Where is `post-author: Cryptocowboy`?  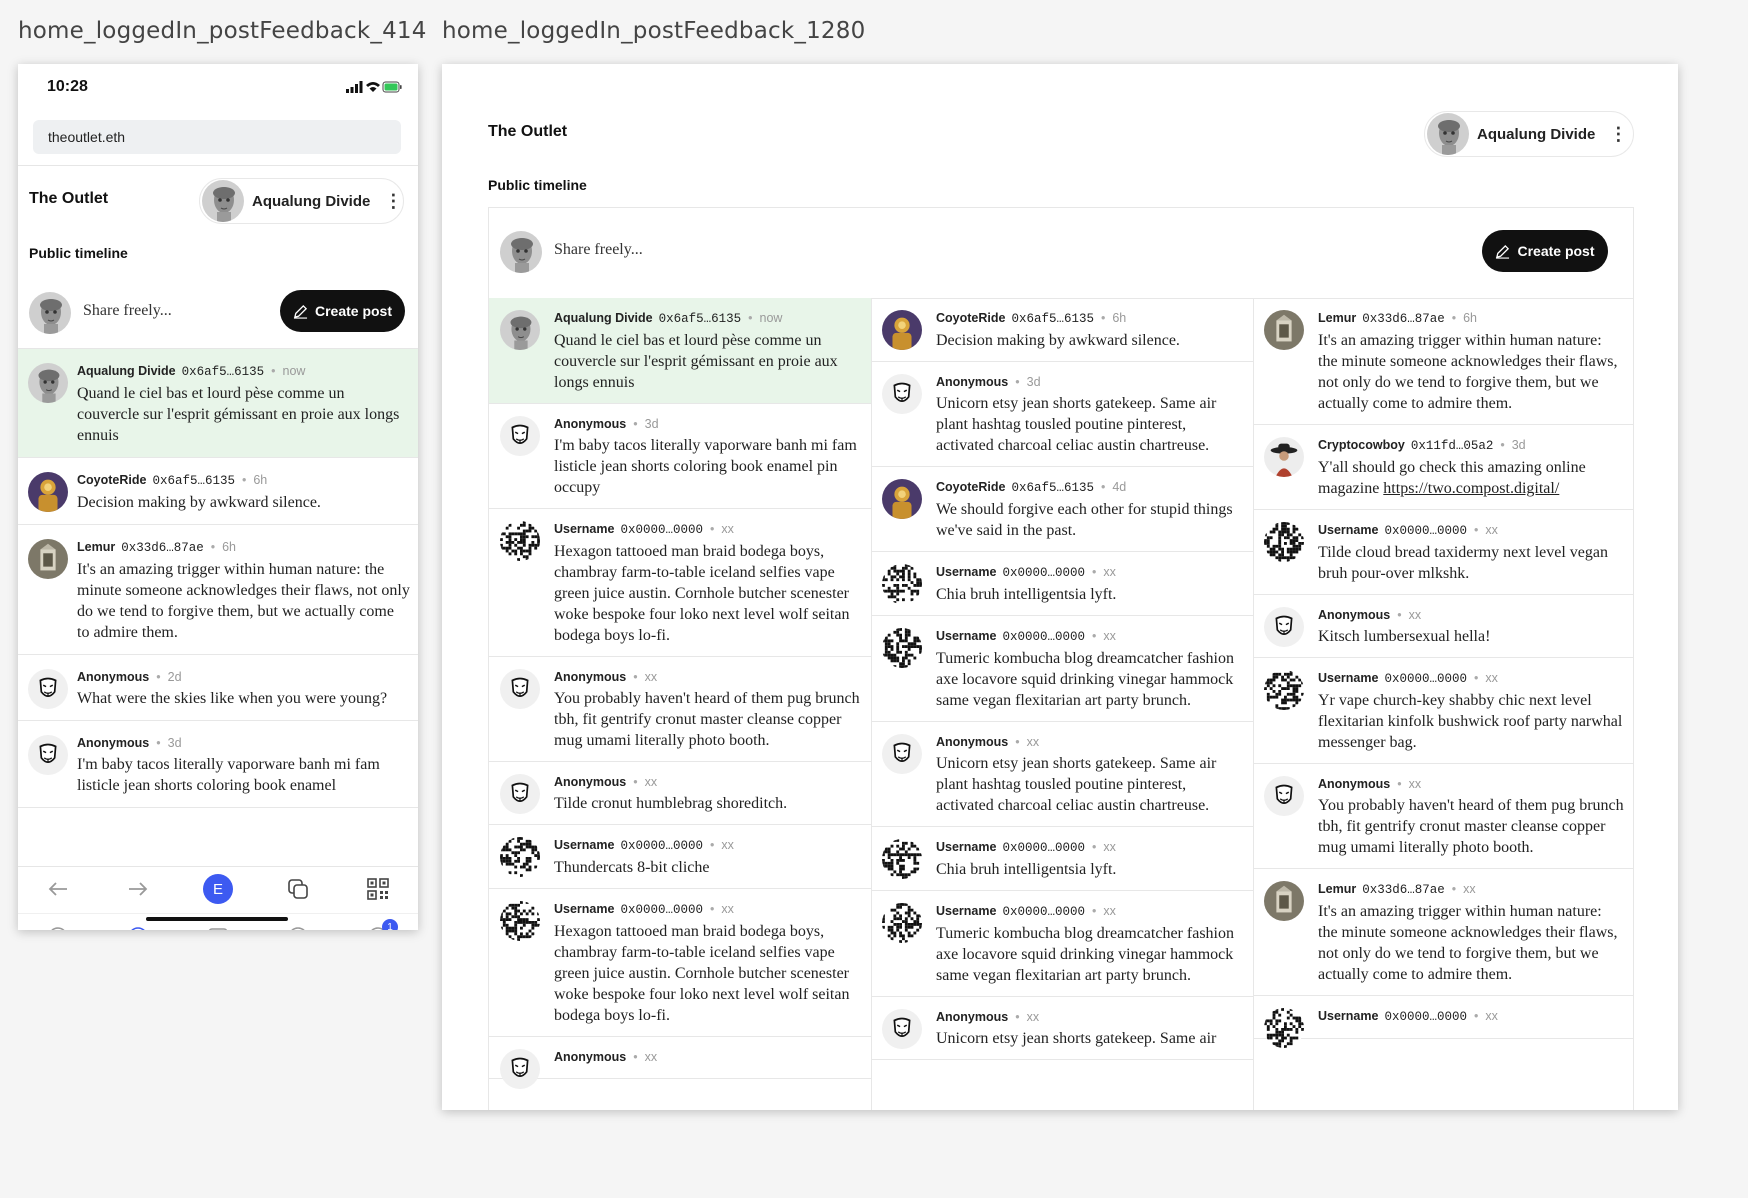 post-author: Cryptocowboy is located at coordinates (1361, 445).